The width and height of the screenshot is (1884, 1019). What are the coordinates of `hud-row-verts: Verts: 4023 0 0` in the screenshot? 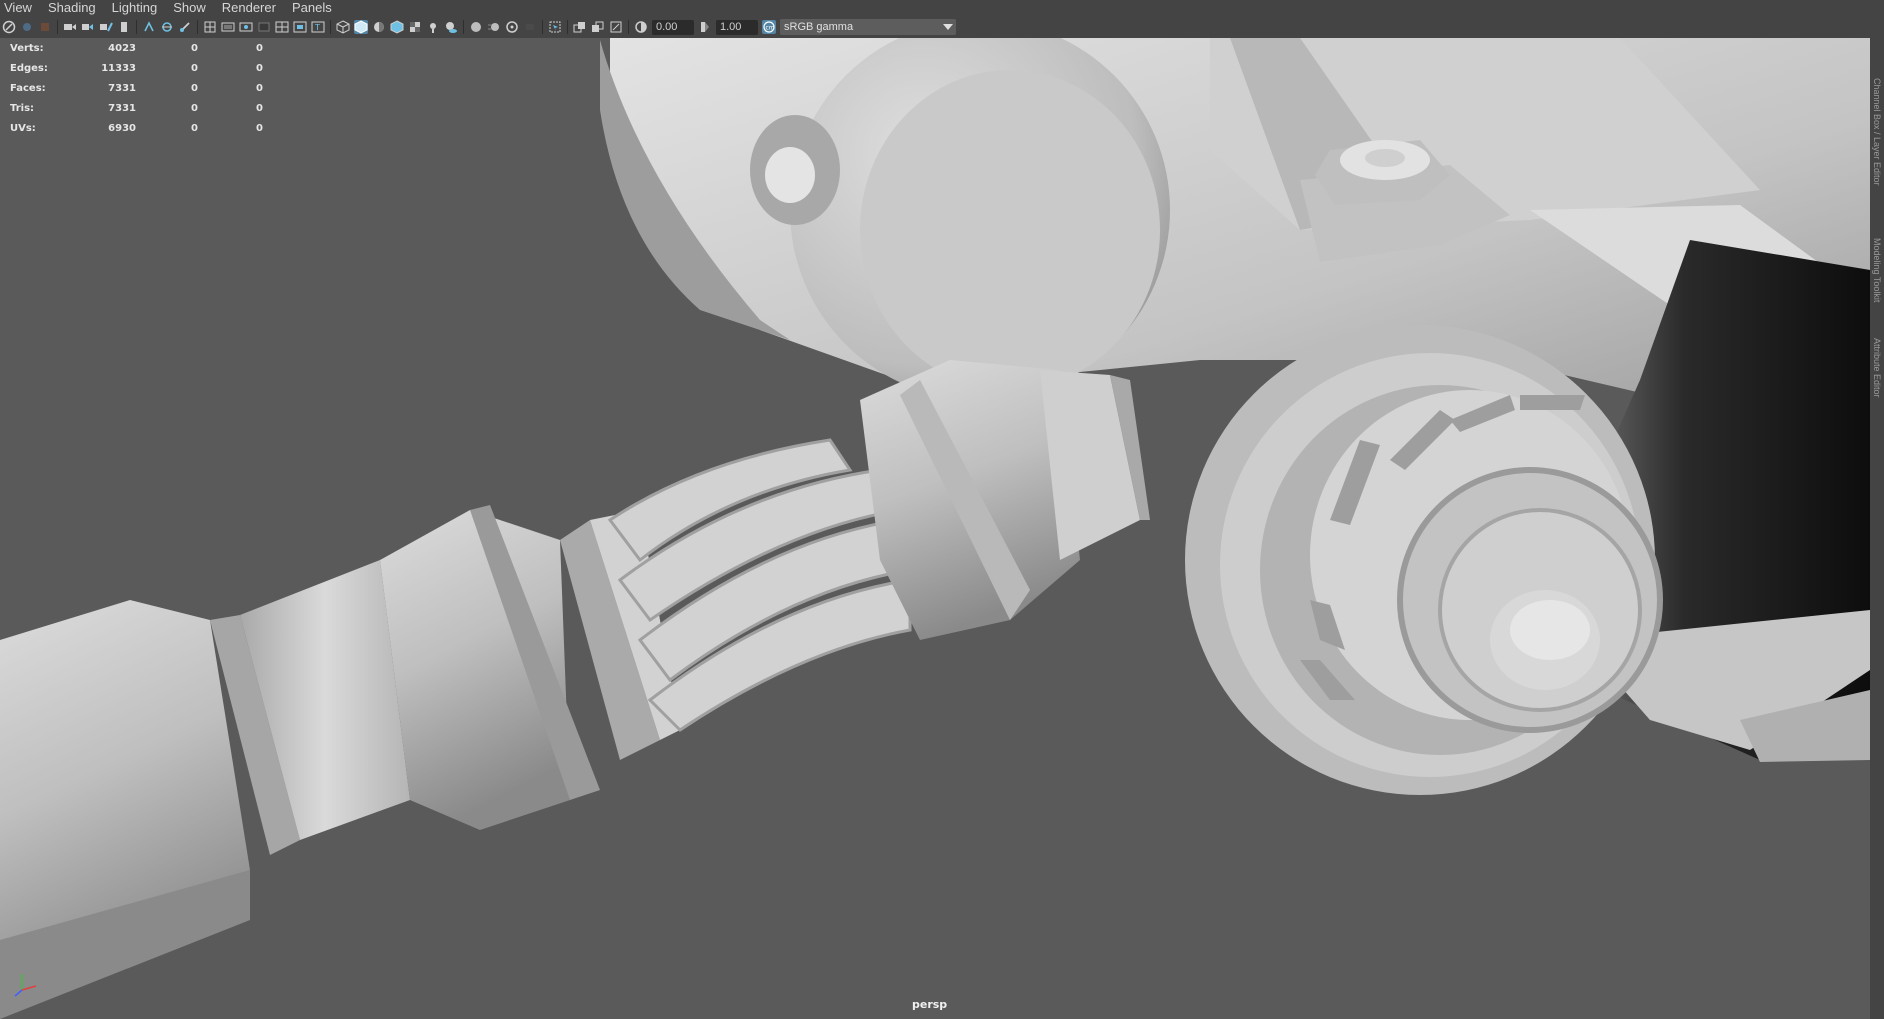 It's located at (136, 48).